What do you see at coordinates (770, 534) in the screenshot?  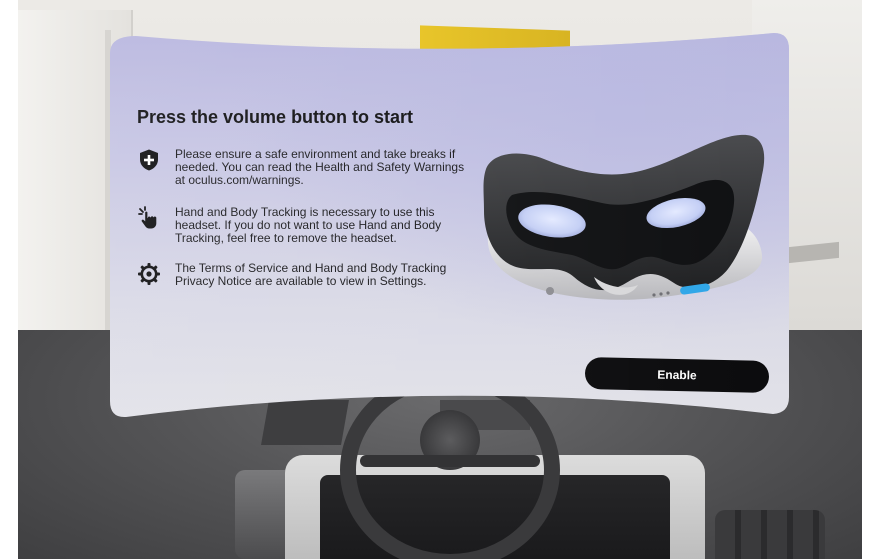 I see `floor-pads` at bounding box center [770, 534].